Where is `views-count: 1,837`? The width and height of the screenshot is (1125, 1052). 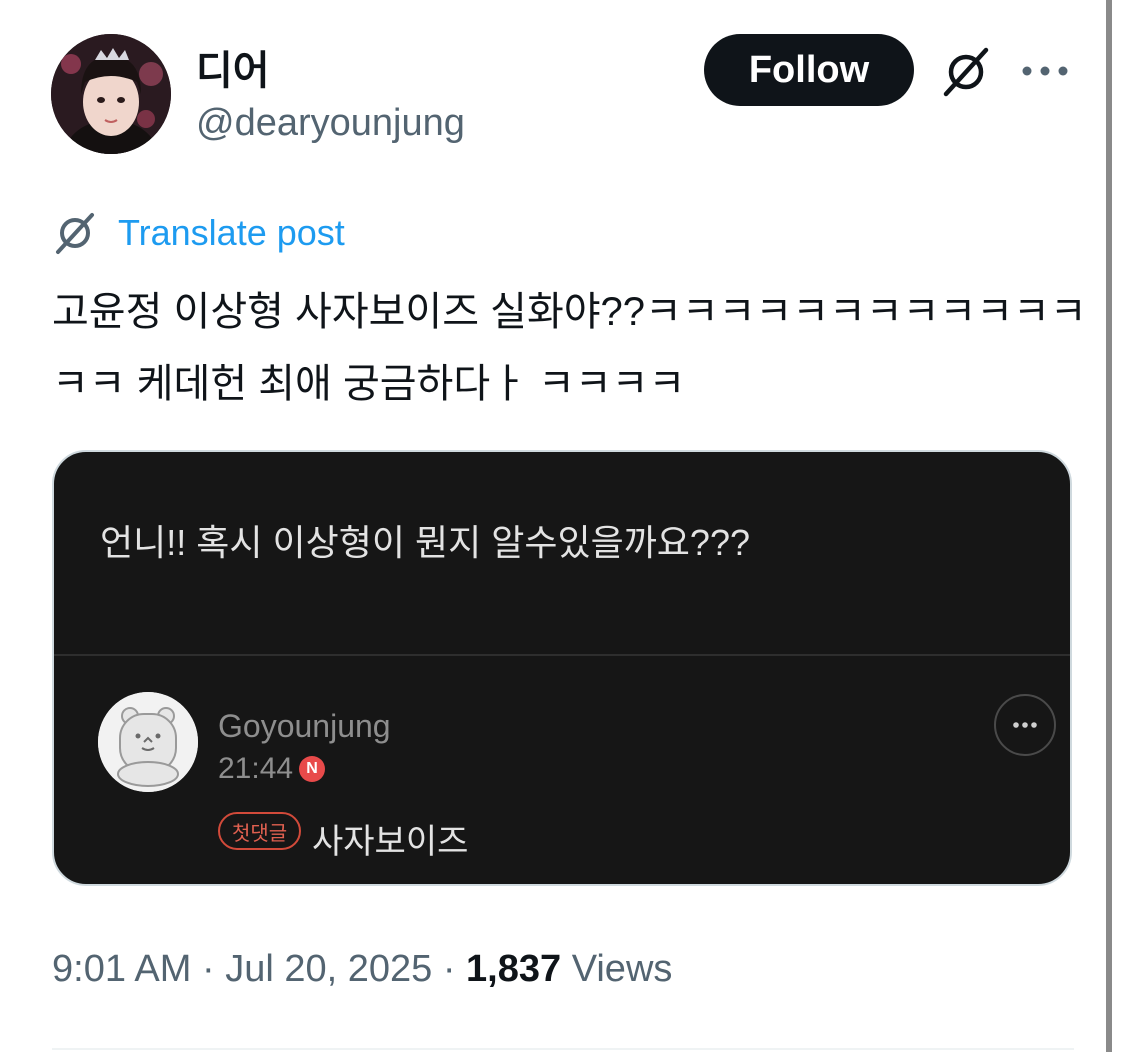
views-count: 1,837 is located at coordinates (514, 968).